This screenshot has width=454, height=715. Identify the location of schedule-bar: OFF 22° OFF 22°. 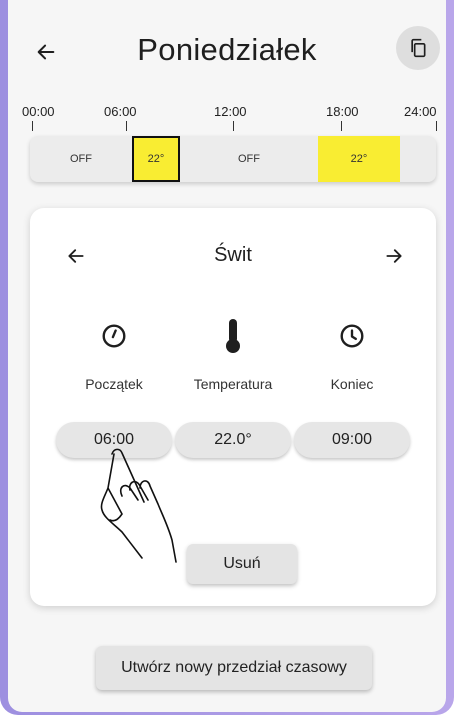
(233, 159).